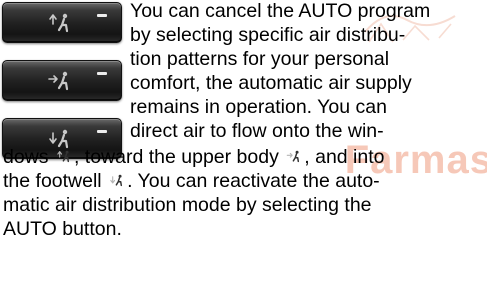  Describe the element at coordinates (271, 83) in the screenshot. I see `text-line: comfort, the automatic air supply` at that location.